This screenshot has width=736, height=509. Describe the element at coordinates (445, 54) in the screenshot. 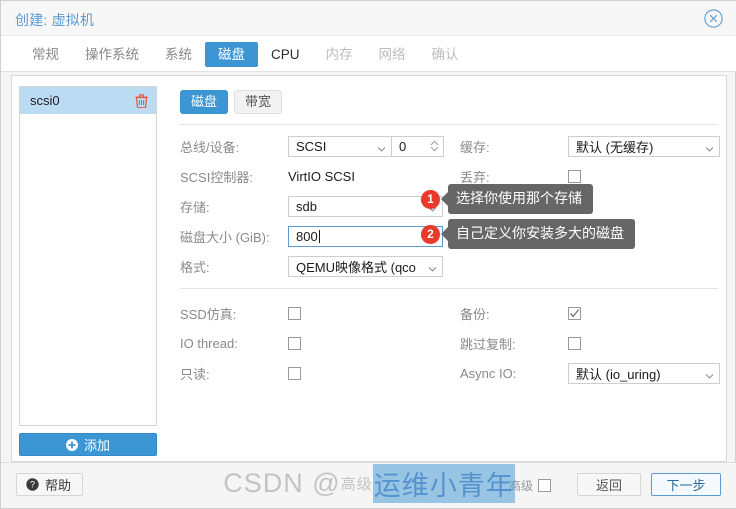

I see `tab-confirm: 确认` at that location.